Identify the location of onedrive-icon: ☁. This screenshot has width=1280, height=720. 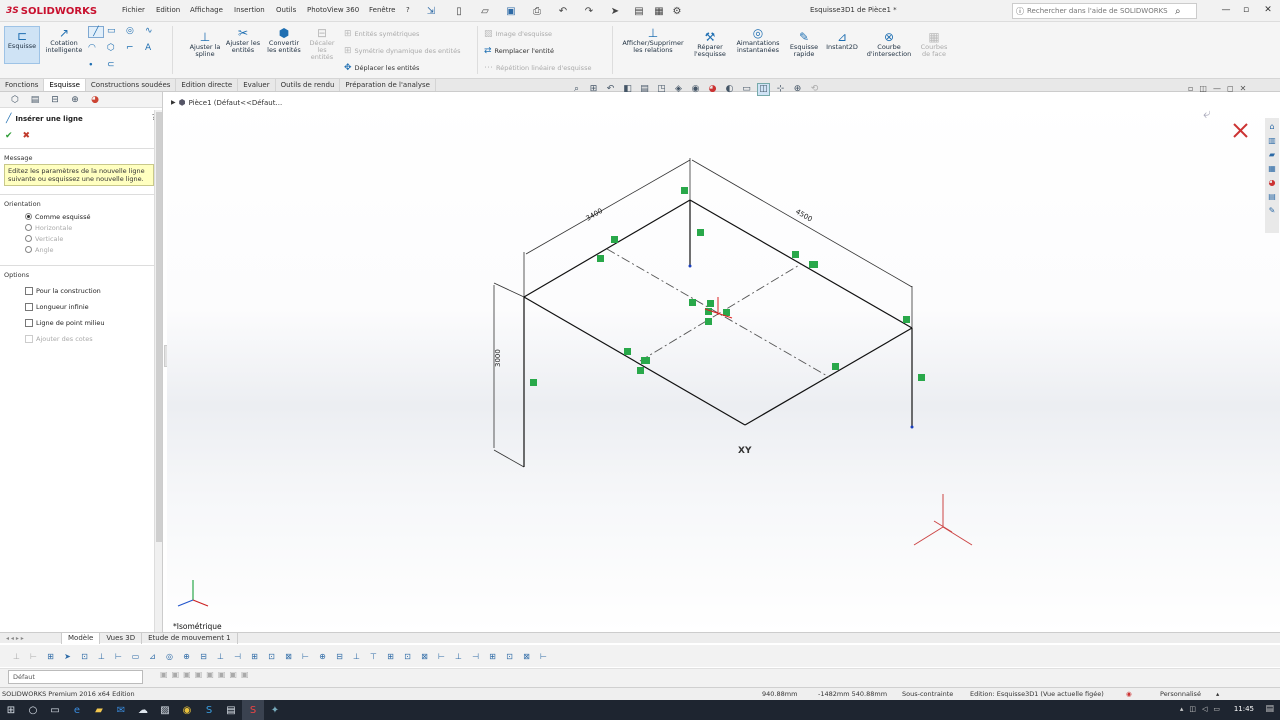
(143, 710).